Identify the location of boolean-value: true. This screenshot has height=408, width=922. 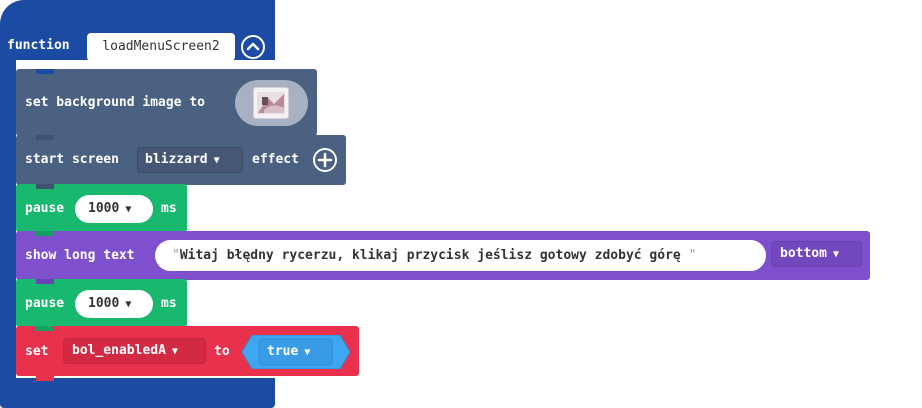
(283, 351).